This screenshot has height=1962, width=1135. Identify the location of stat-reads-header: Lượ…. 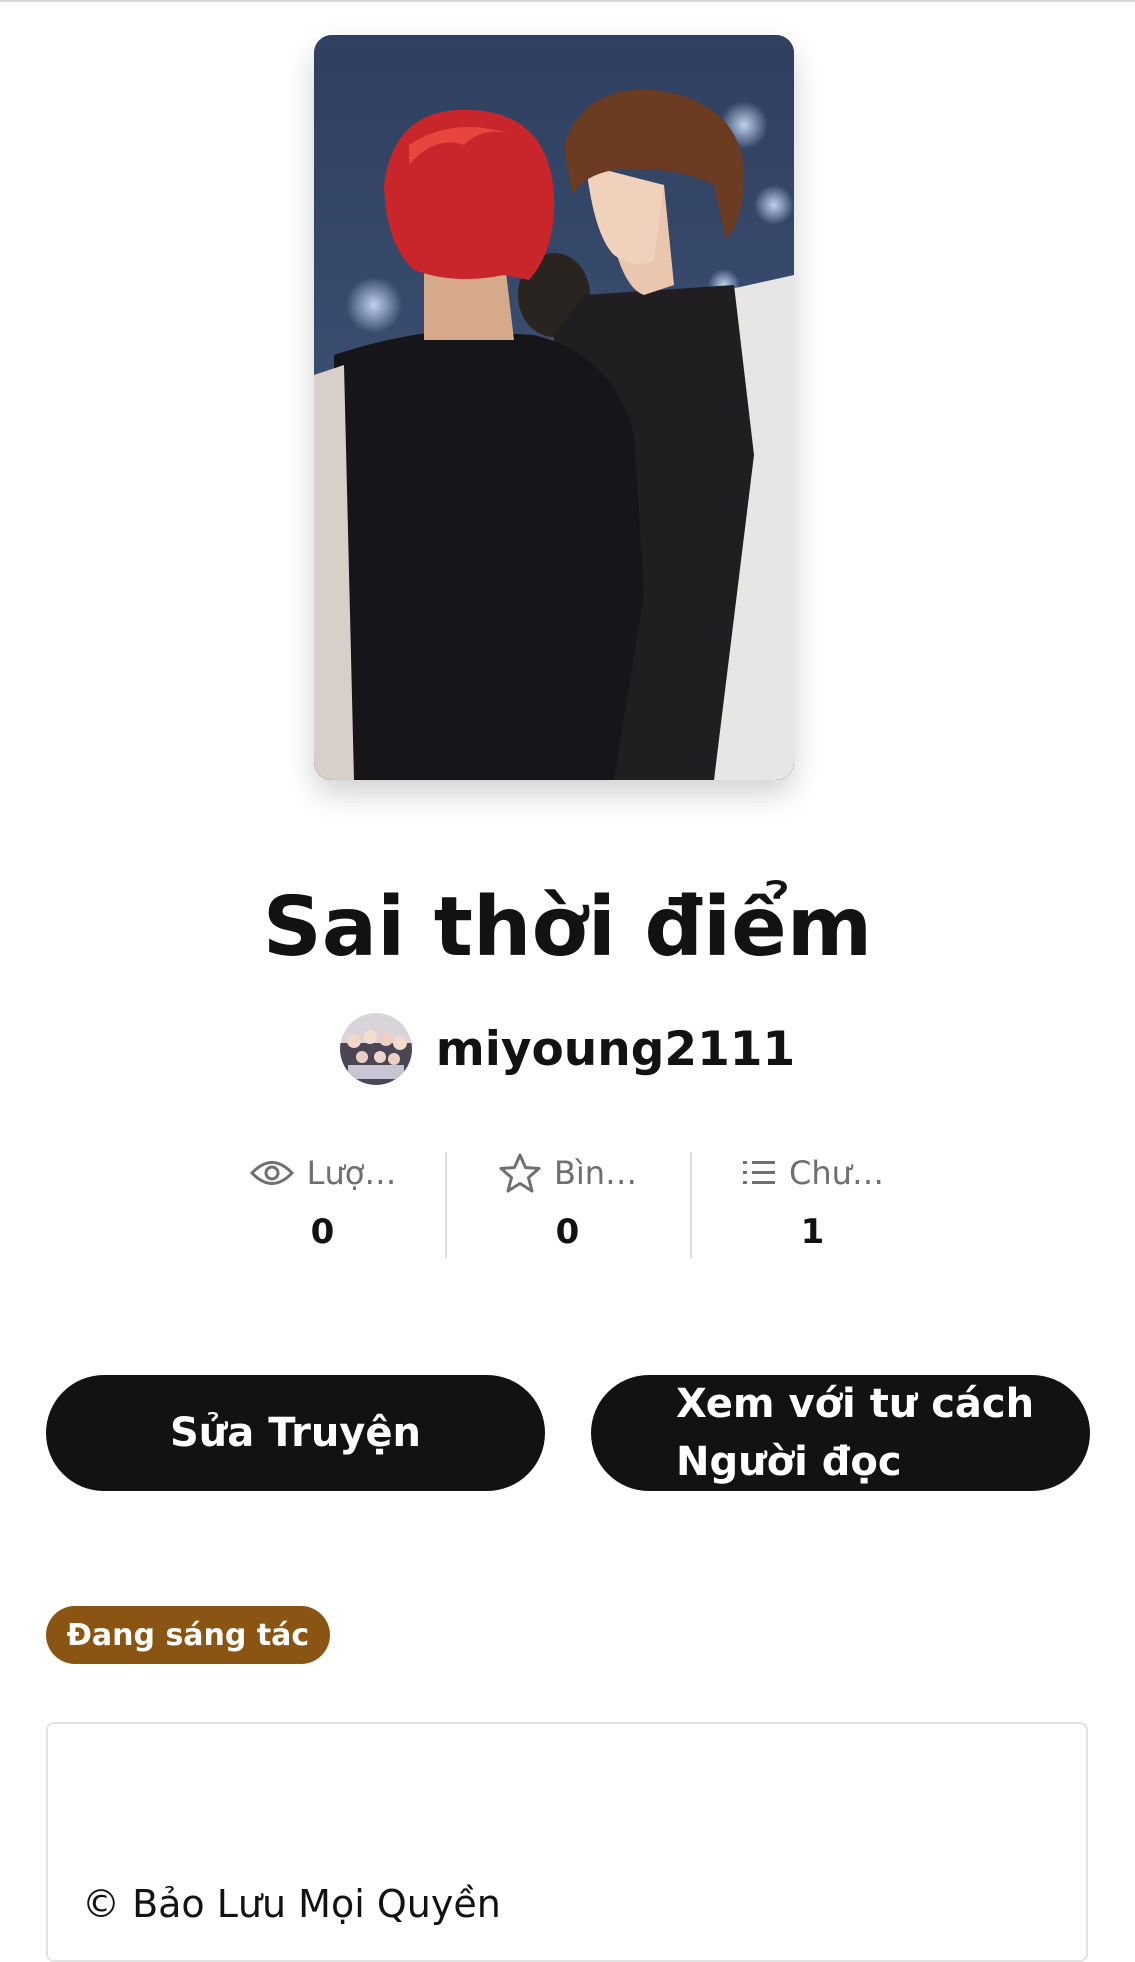
(322, 1173).